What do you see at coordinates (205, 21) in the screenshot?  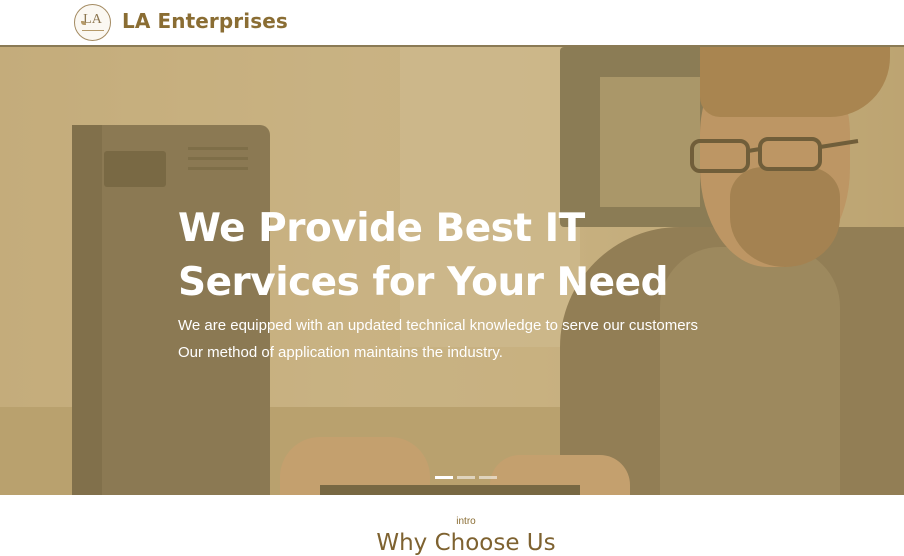 I see `brand-name: LA Enterprises` at bounding box center [205, 21].